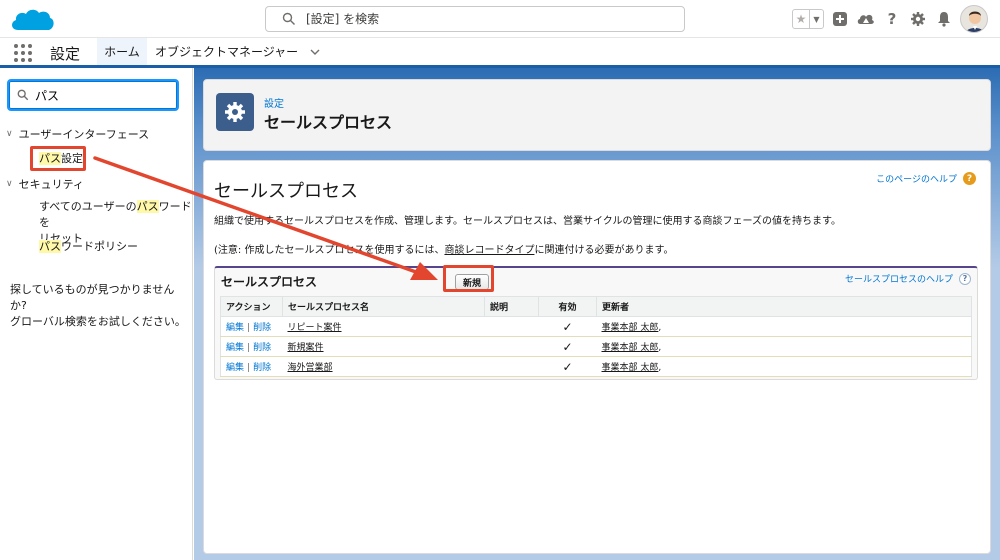  I want to click on section-title: セールスプロセス, so click(286, 191).